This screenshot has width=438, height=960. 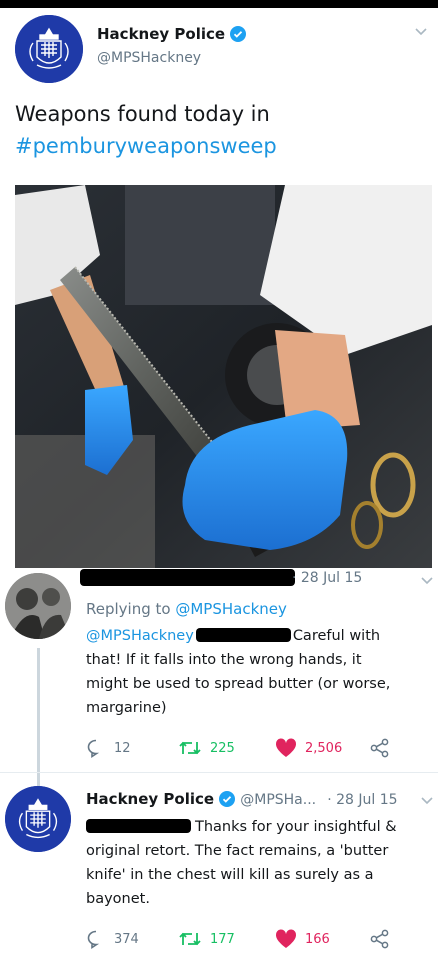 What do you see at coordinates (122, 748) in the screenshot?
I see `reply-count: 12` at bounding box center [122, 748].